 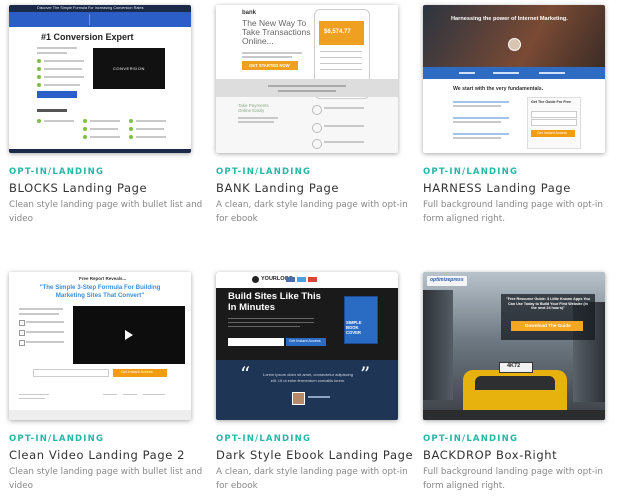 What do you see at coordinates (514, 36) in the screenshot?
I see `preview-hero` at bounding box center [514, 36].